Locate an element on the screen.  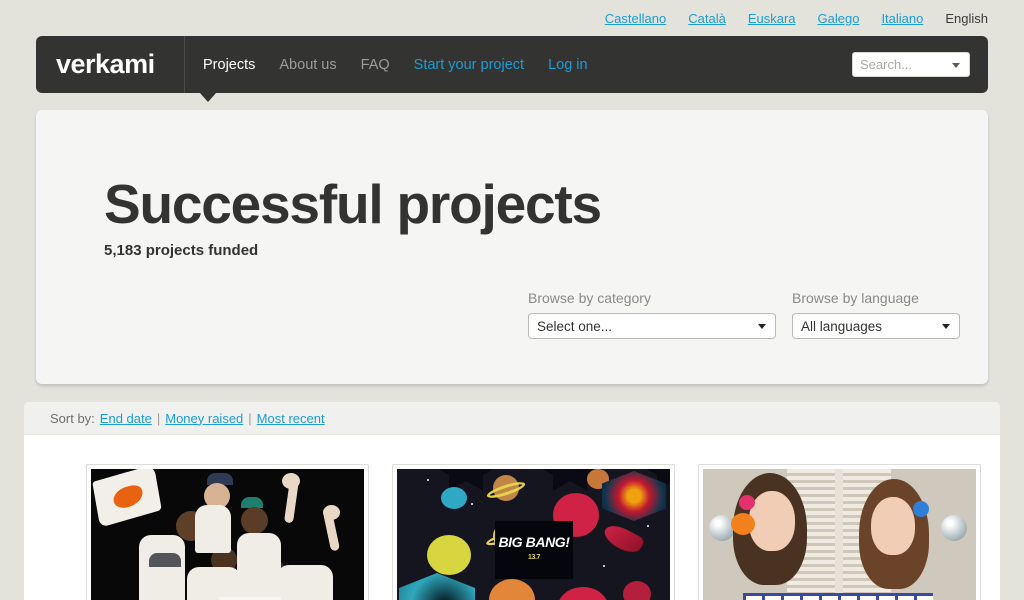
sort-link-money-raised: Money raised is located at coordinates (204, 418).